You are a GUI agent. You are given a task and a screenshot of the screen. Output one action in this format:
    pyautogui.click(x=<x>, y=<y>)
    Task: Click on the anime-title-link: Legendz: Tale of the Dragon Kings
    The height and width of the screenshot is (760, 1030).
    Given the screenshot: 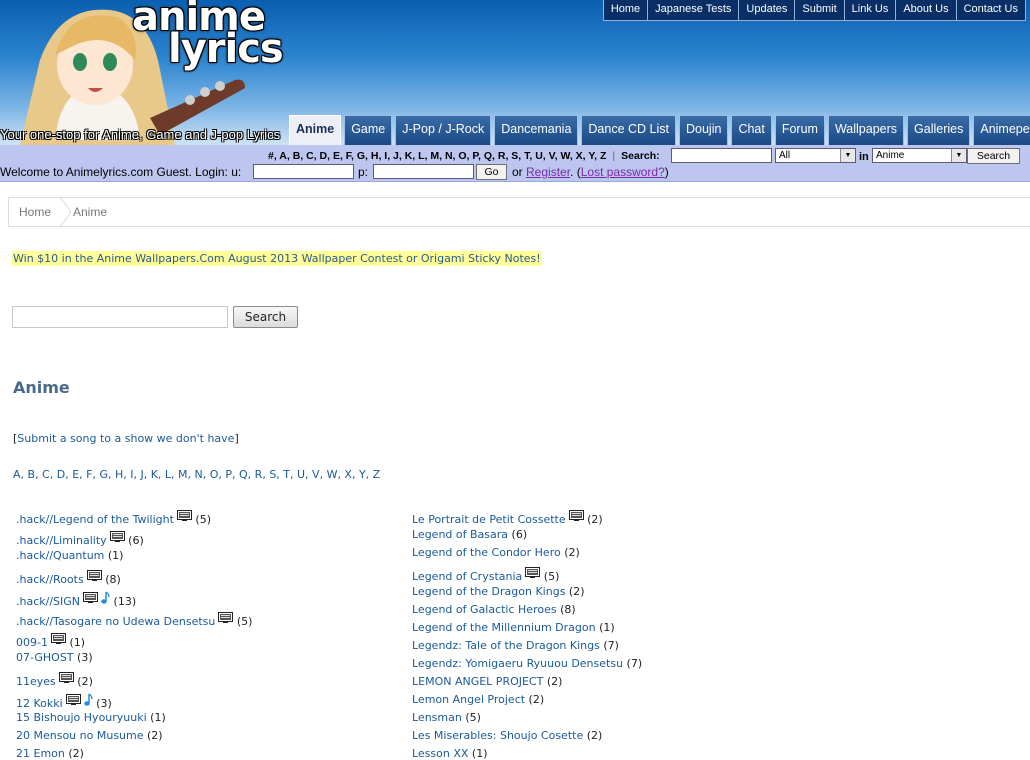 What is the action you would take?
    pyautogui.click(x=506, y=645)
    